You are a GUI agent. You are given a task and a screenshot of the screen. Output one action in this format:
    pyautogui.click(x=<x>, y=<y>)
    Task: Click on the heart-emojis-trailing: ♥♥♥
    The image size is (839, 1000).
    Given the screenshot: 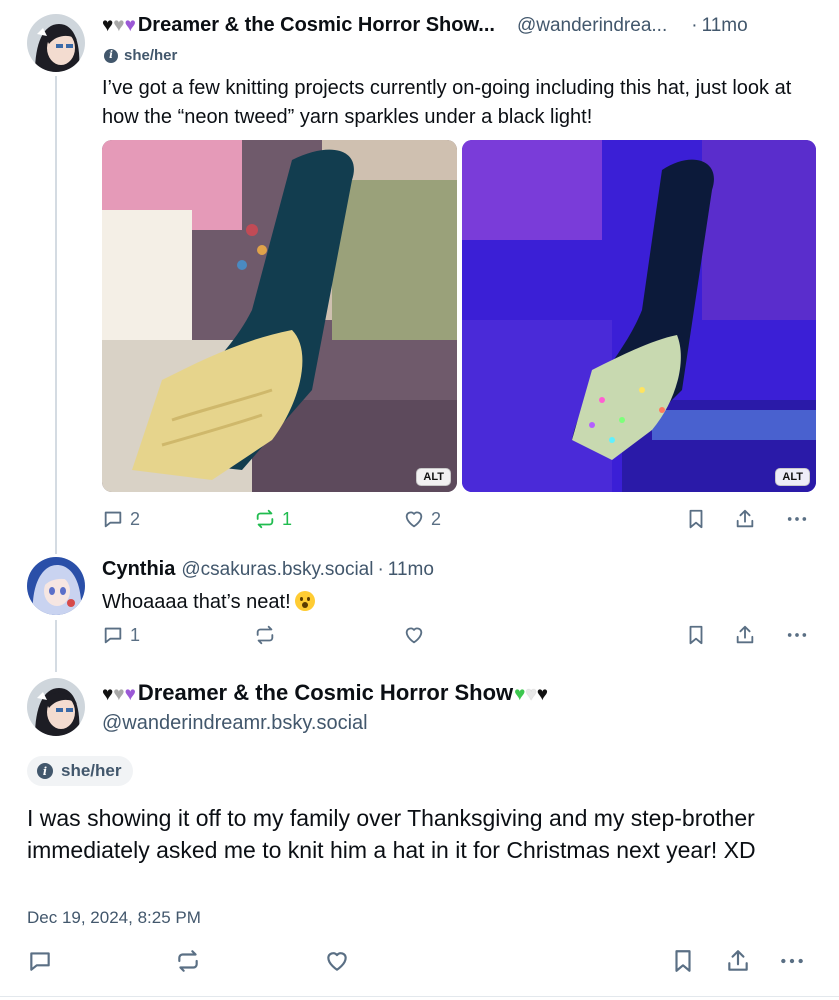 What is the action you would take?
    pyautogui.click(x=531, y=694)
    